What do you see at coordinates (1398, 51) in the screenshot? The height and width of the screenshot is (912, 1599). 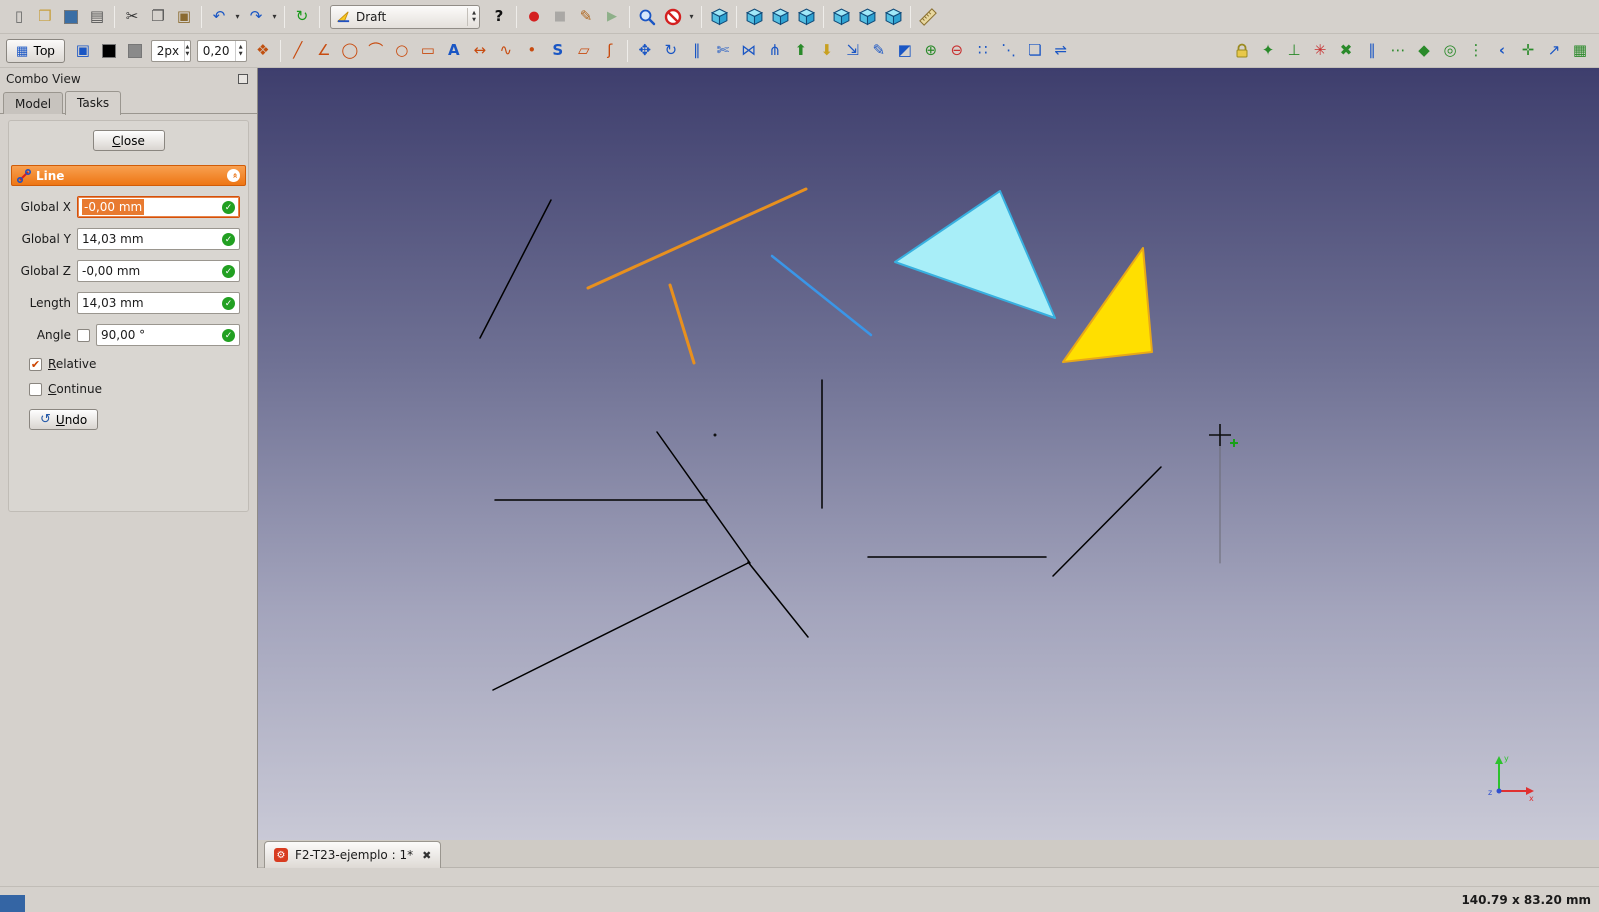 I see `snap-extension-button: ⋯` at bounding box center [1398, 51].